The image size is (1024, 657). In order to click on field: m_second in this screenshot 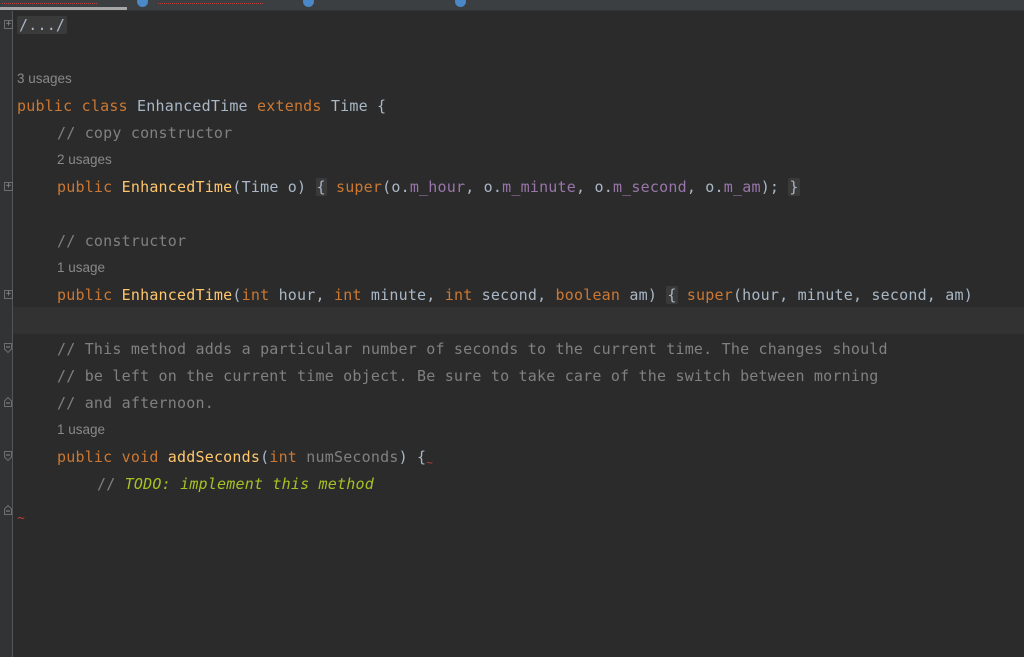, I will do `click(649, 187)`.